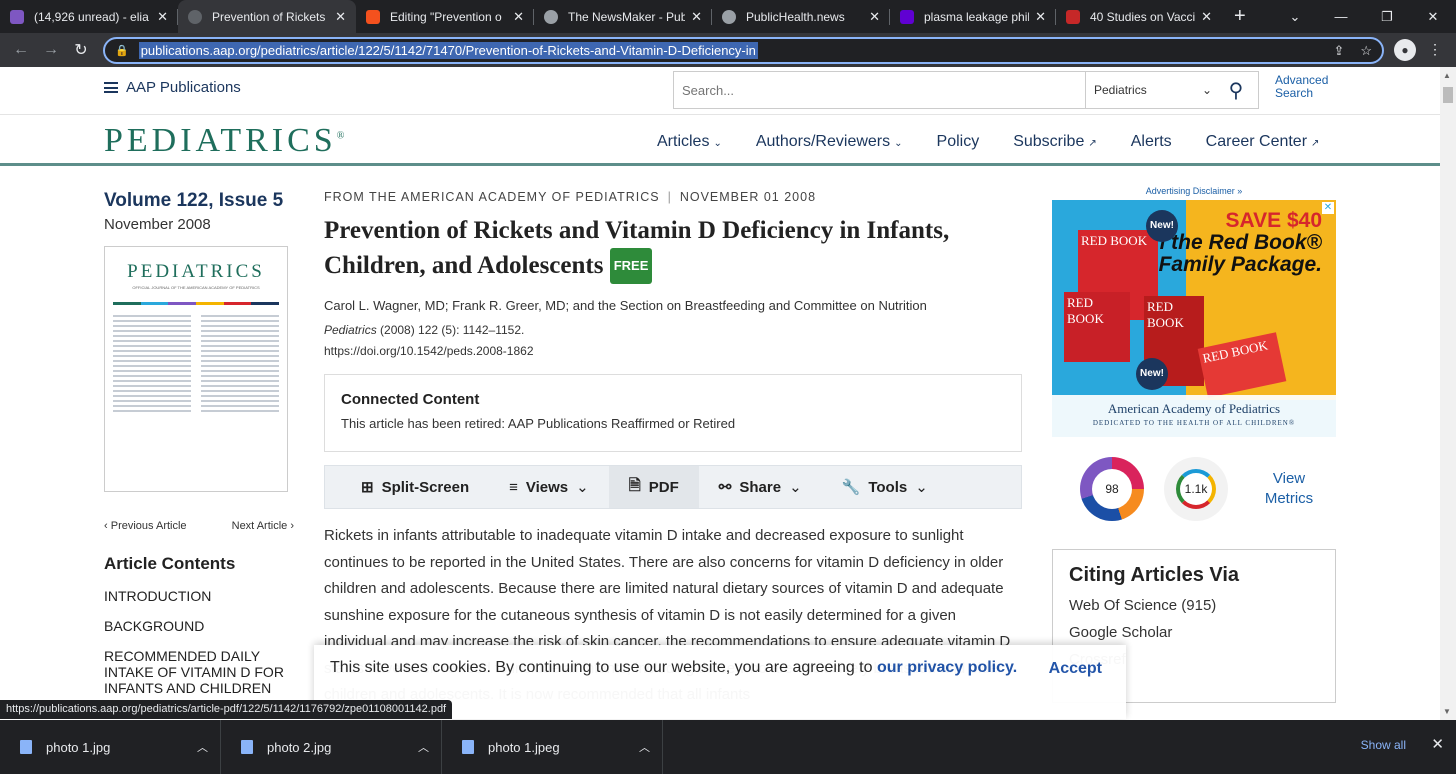 This screenshot has width=1456, height=774. I want to click on previous-article-link: ‹ Previous Article, so click(145, 526).